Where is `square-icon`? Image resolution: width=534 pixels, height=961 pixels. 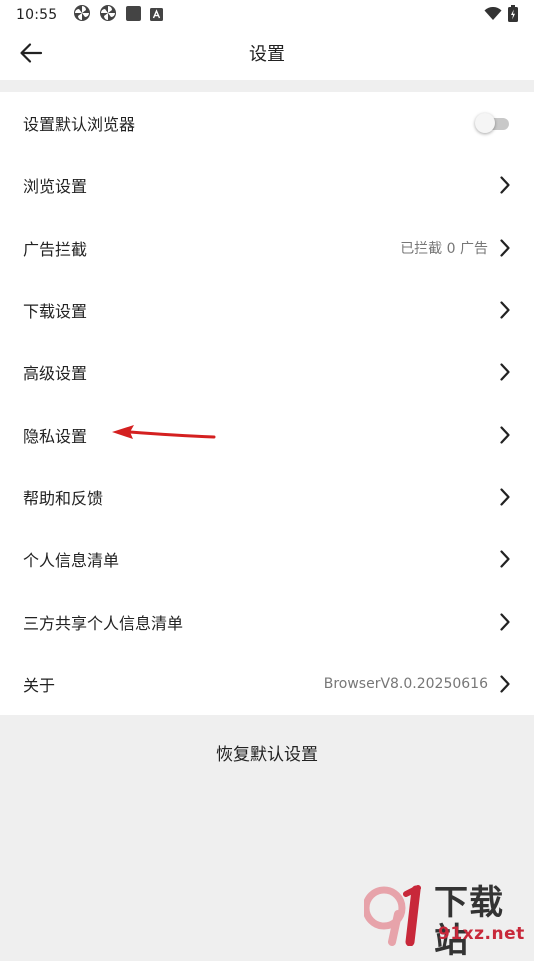 square-icon is located at coordinates (133, 15).